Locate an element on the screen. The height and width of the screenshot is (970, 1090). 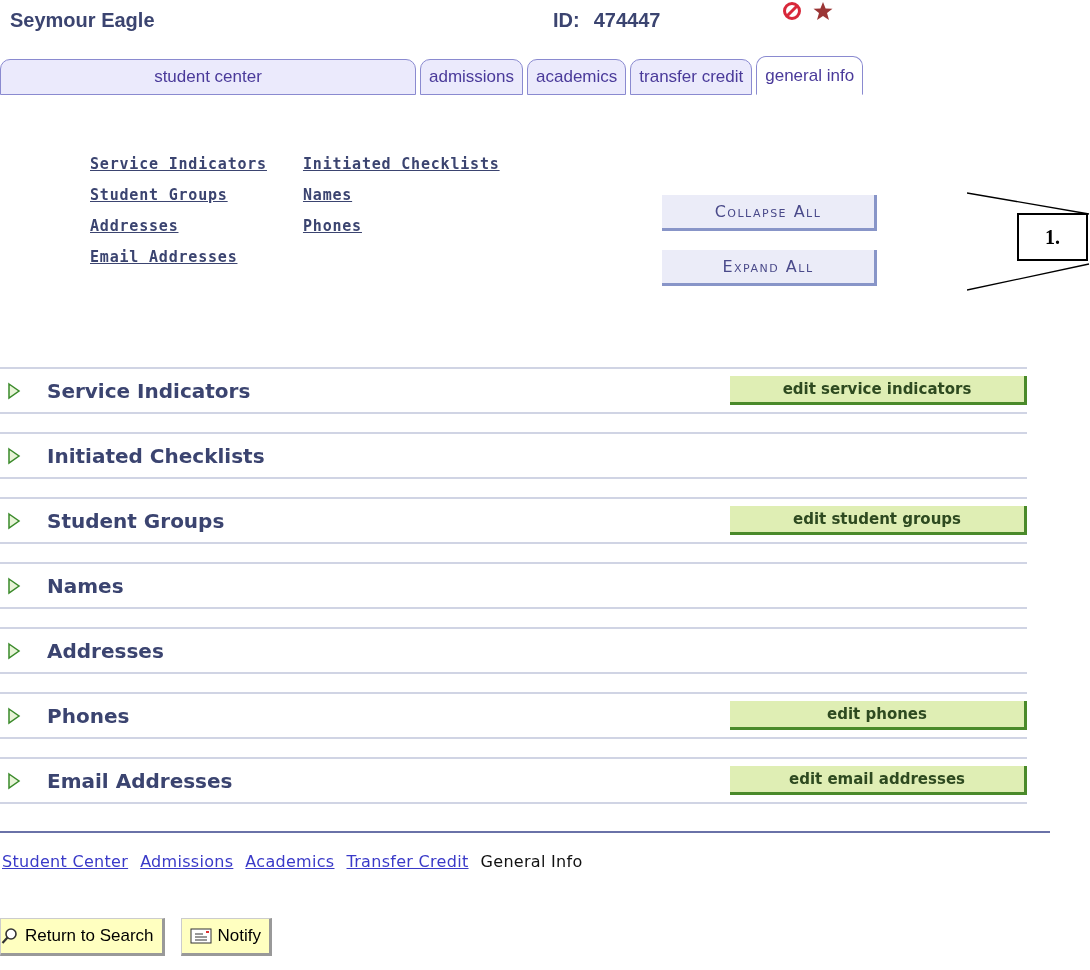
callout-label: 1. is located at coordinates (1052, 237).